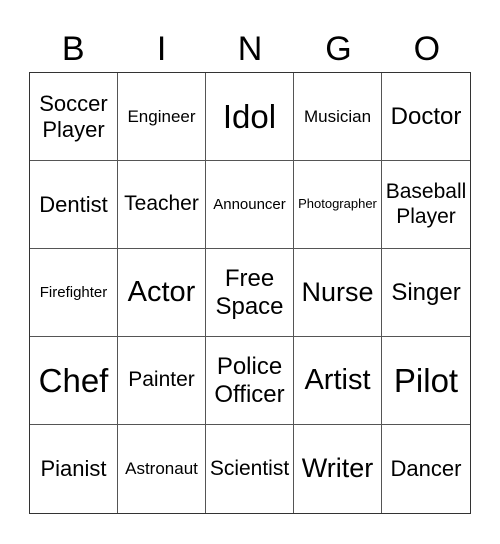 The height and width of the screenshot is (544, 500). What do you see at coordinates (338, 117) in the screenshot?
I see `bingo-cell: Musician` at bounding box center [338, 117].